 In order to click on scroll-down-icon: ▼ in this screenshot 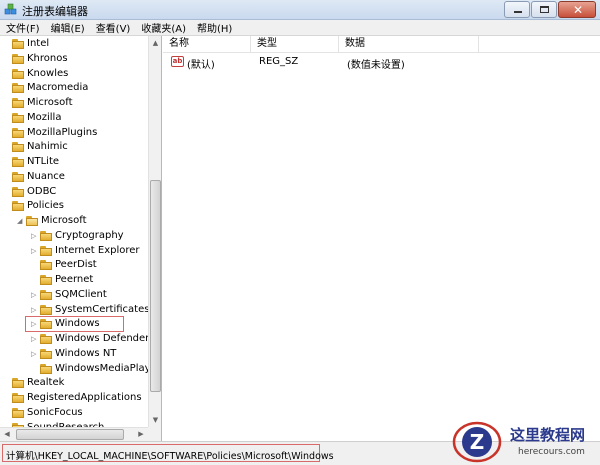, I will do `click(155, 420)`.